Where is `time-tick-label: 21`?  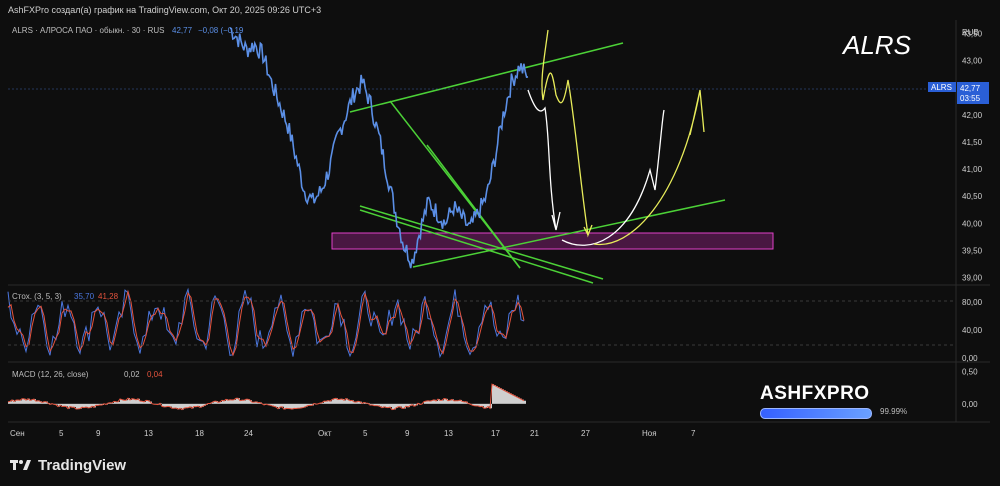
time-tick-label: 21 is located at coordinates (534, 433).